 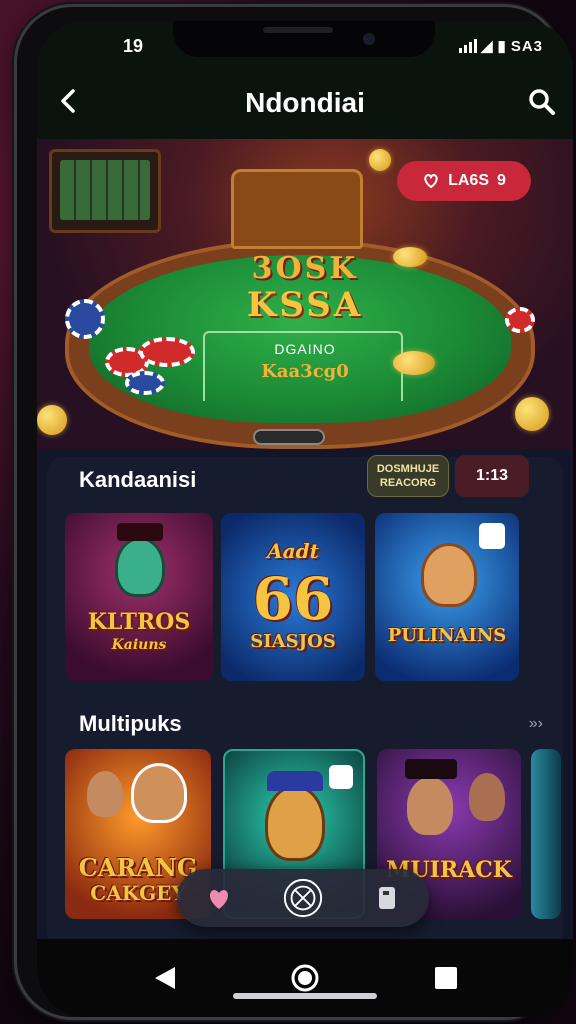 I want to click on status-icons: ◢ ▮ SA3, so click(x=501, y=46).